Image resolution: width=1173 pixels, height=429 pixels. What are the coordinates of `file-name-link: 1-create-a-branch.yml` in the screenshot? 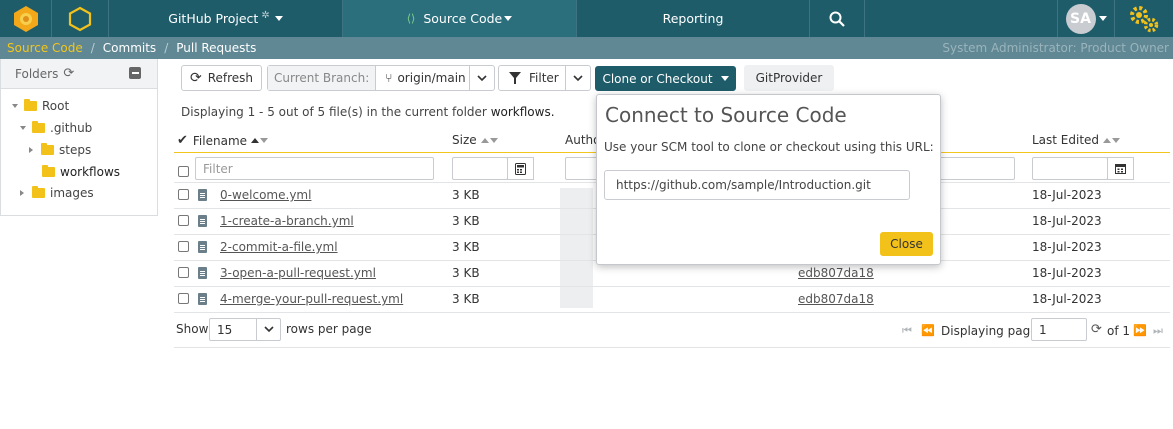 It's located at (287, 221).